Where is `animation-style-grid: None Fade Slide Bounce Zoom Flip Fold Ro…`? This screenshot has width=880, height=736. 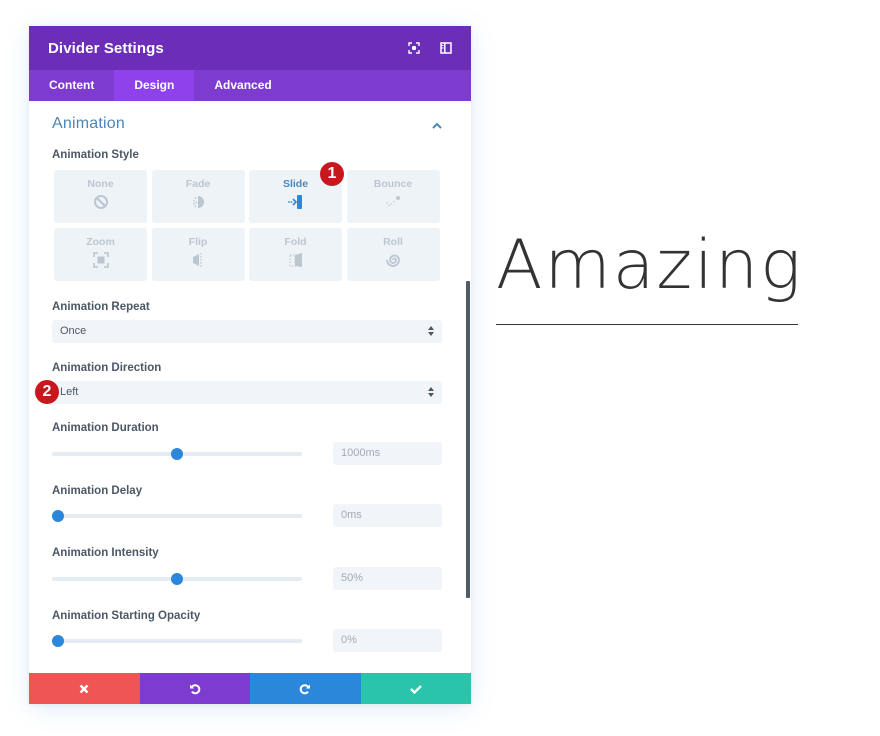 animation-style-grid: None Fade Slide Bounce Zoom Flip Fold Ro… is located at coordinates (247, 225).